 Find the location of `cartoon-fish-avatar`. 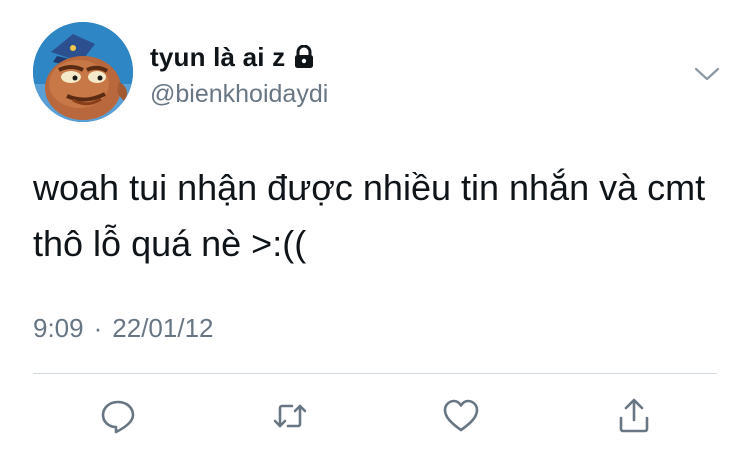

cartoon-fish-avatar is located at coordinates (83, 72).